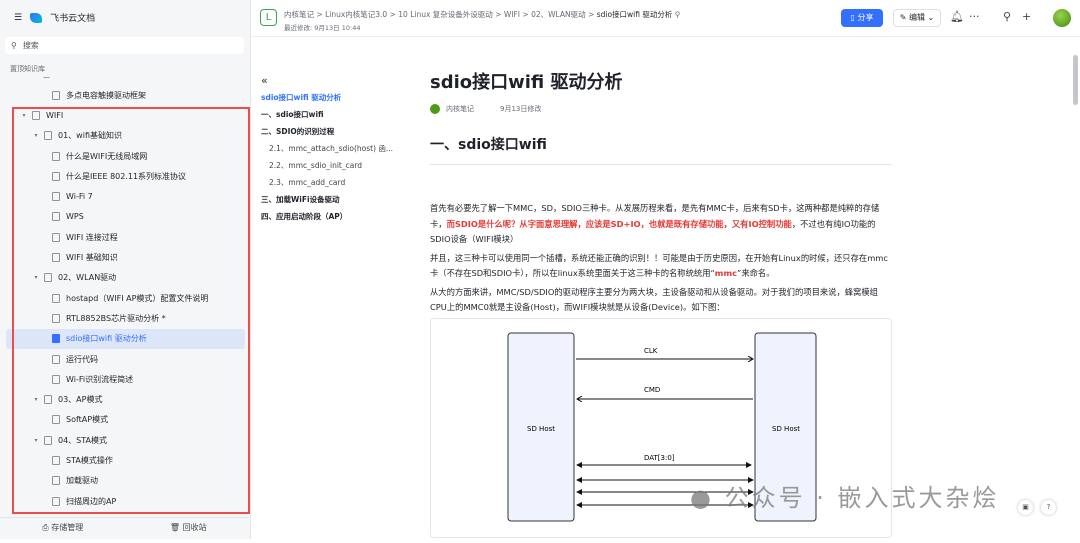 This screenshot has width=1080, height=543. Describe the element at coordinates (435, 109) in the screenshot. I see `author-avatar` at that location.